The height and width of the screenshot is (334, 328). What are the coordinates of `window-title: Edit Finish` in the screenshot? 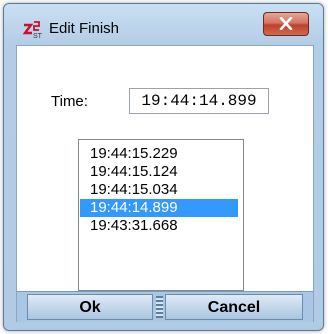 It's located at (84, 28).